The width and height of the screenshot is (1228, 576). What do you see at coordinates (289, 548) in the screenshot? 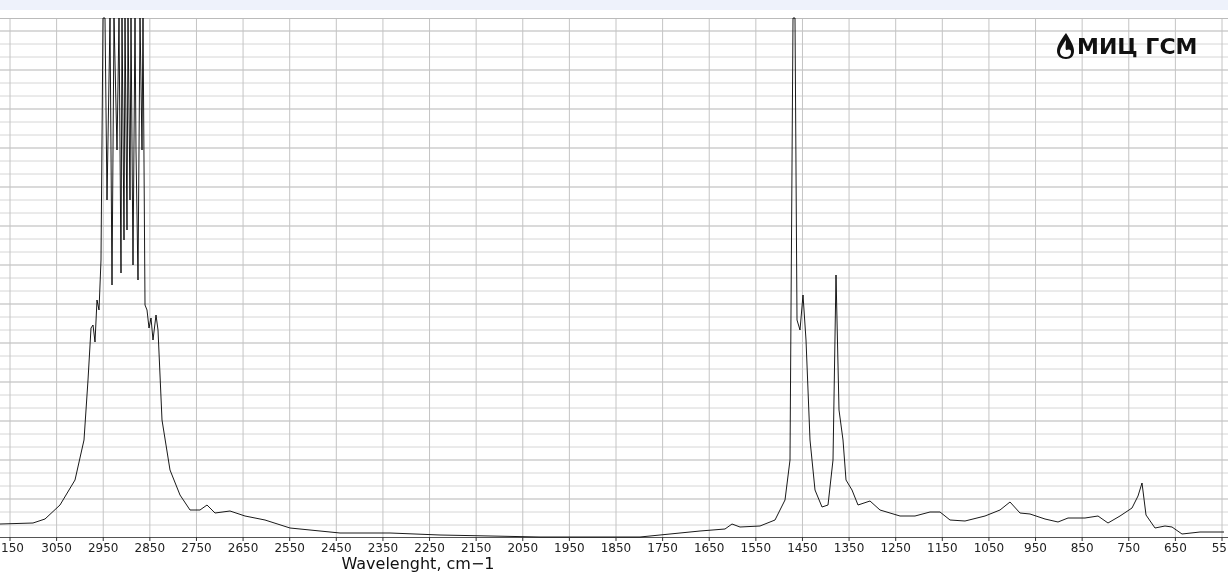
I see `axis-tick-label: 2550` at bounding box center [289, 548].